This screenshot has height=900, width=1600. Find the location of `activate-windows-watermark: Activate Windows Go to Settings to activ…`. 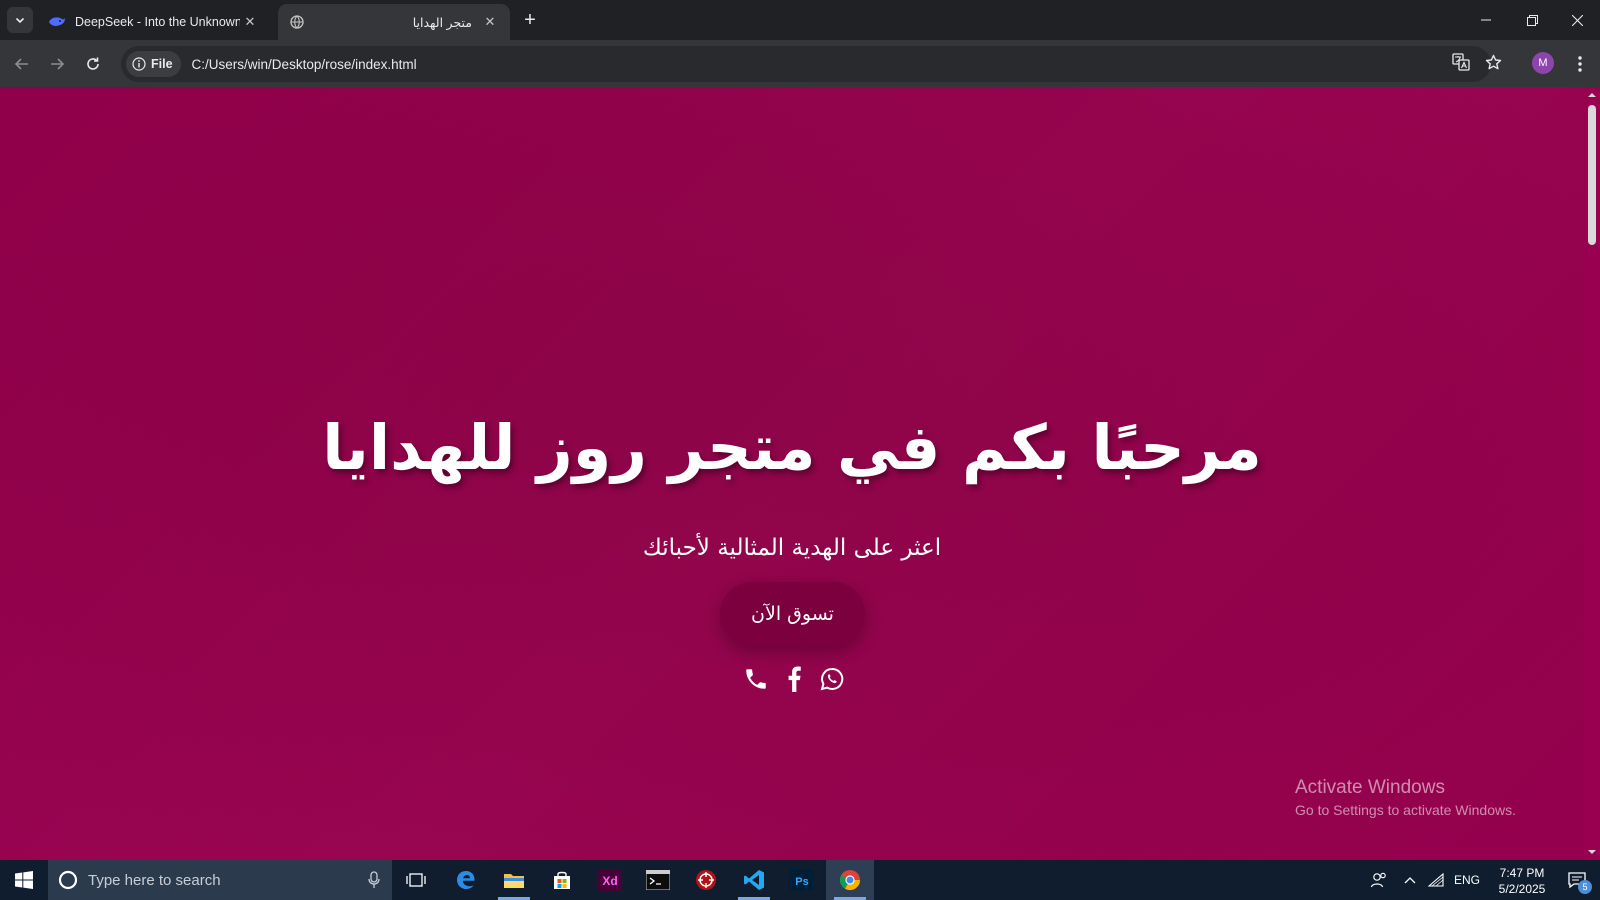

activate-windows-watermark: Activate Windows Go to Settings to activ… is located at coordinates (1405, 797).